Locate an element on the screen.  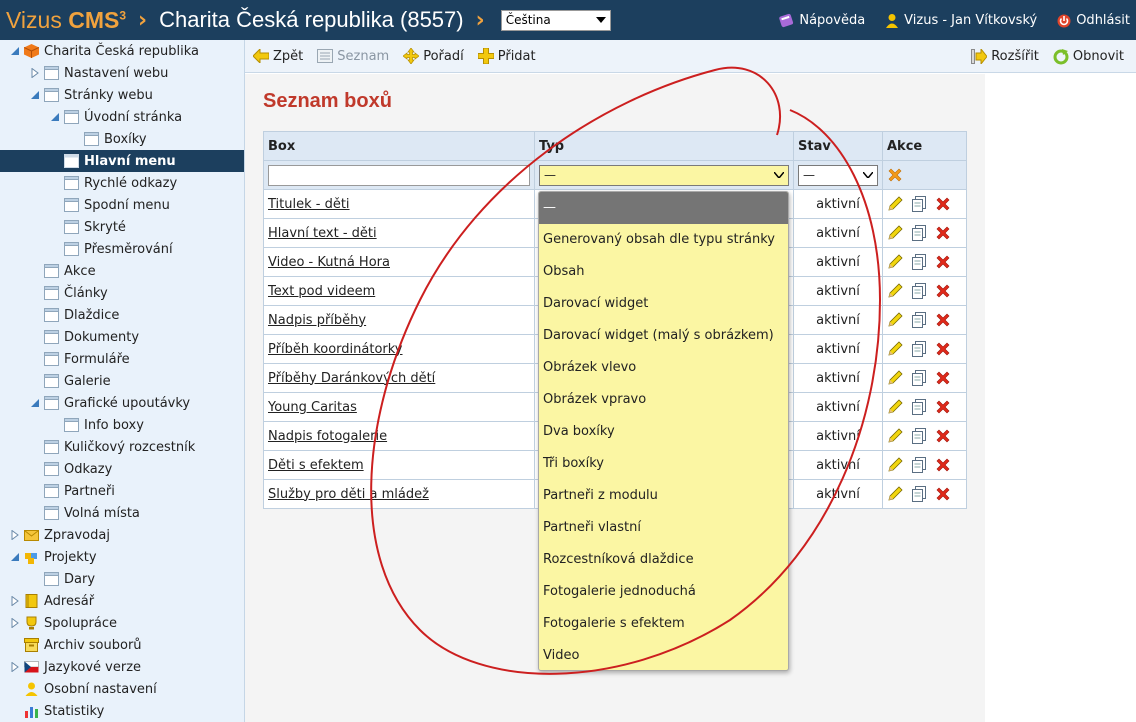
sidebar-item: Stránky webu is located at coordinates (122, 95).